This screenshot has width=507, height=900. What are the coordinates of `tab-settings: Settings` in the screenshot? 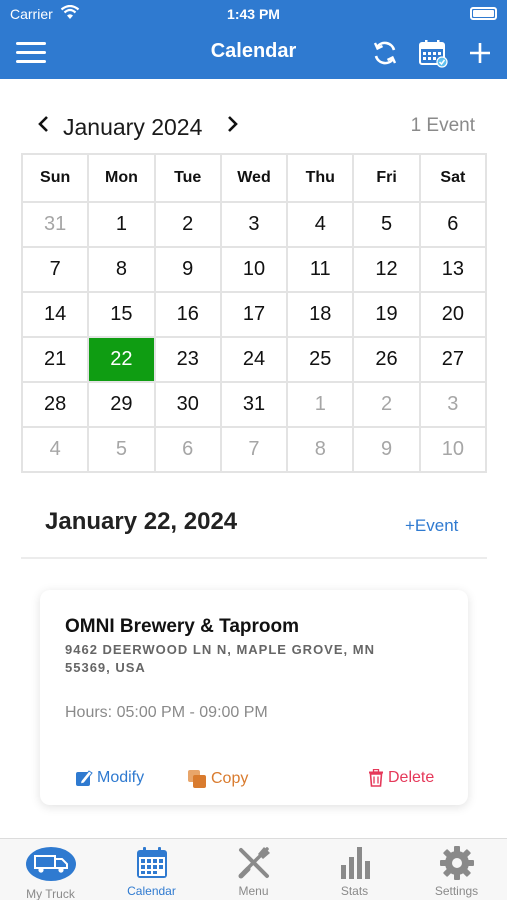 It's located at (456, 869).